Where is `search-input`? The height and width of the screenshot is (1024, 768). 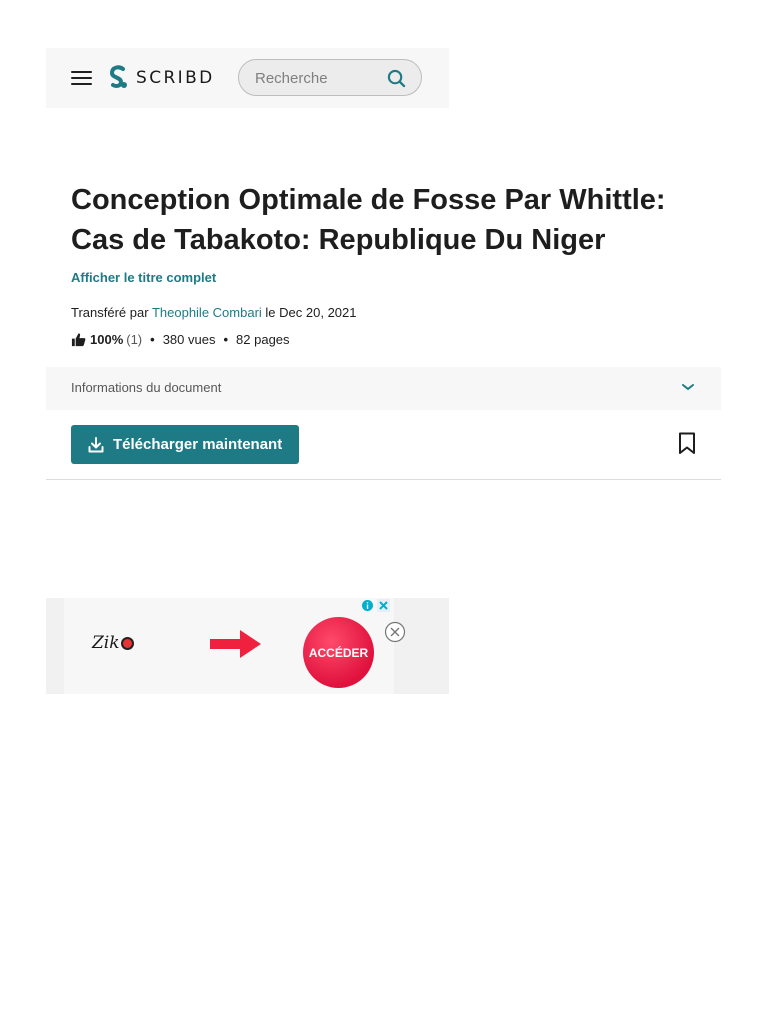
search-input is located at coordinates (315, 78).